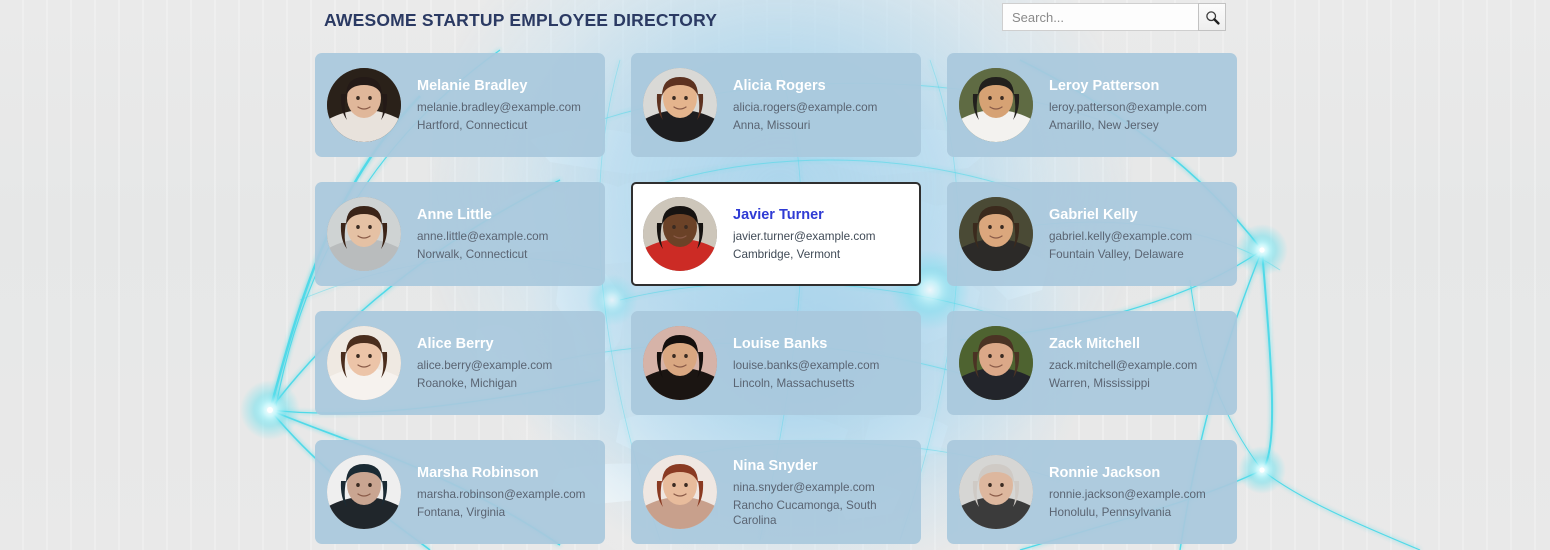 The image size is (1550, 550). Describe the element at coordinates (1105, 473) in the screenshot. I see `employee-name: Ronnie Jackson` at that location.